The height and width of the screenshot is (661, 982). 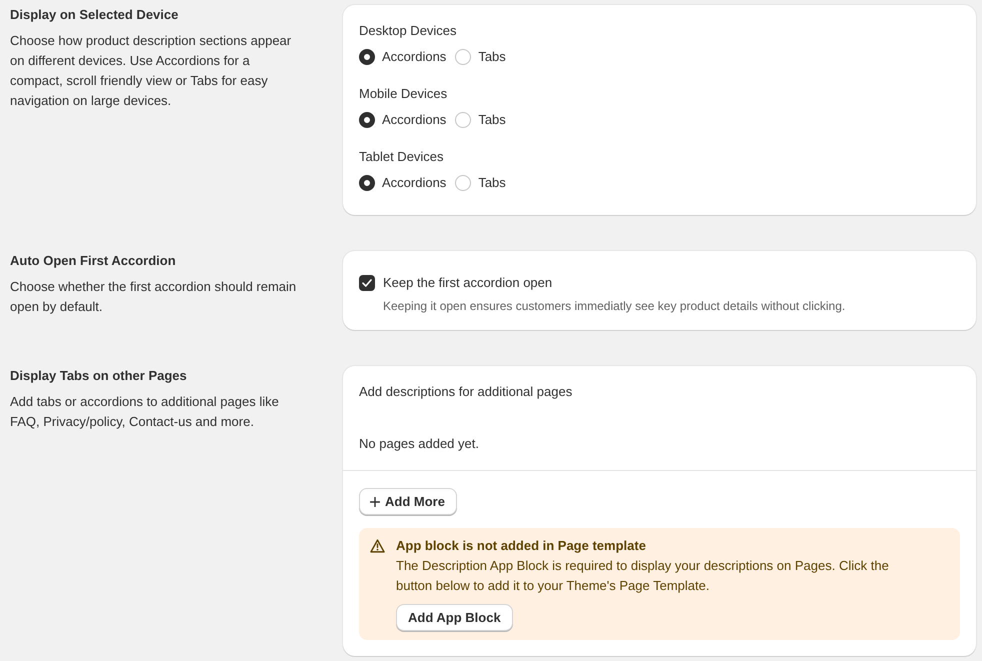 What do you see at coordinates (521, 546) in the screenshot?
I see `banner-title: App block is not added in Page template` at bounding box center [521, 546].